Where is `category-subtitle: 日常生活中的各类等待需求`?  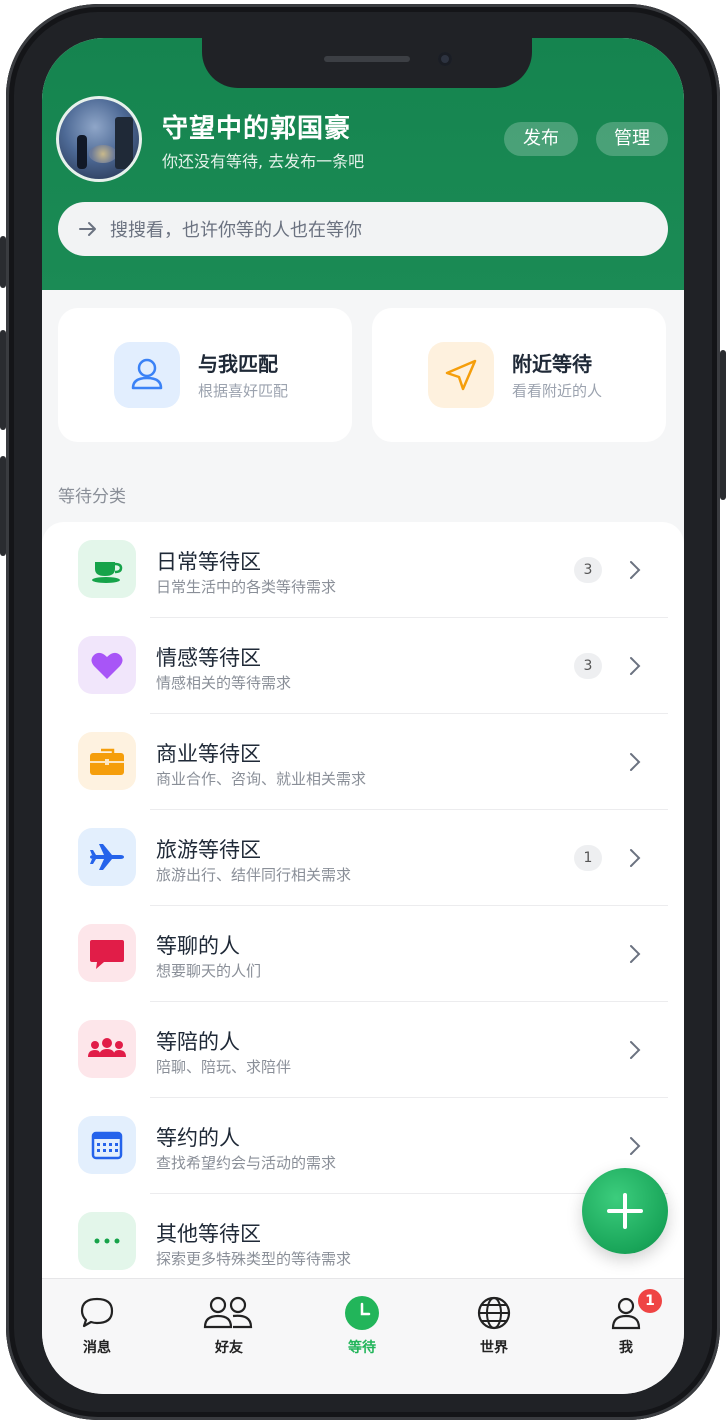 category-subtitle: 日常生活中的各类等待需求 is located at coordinates (246, 587).